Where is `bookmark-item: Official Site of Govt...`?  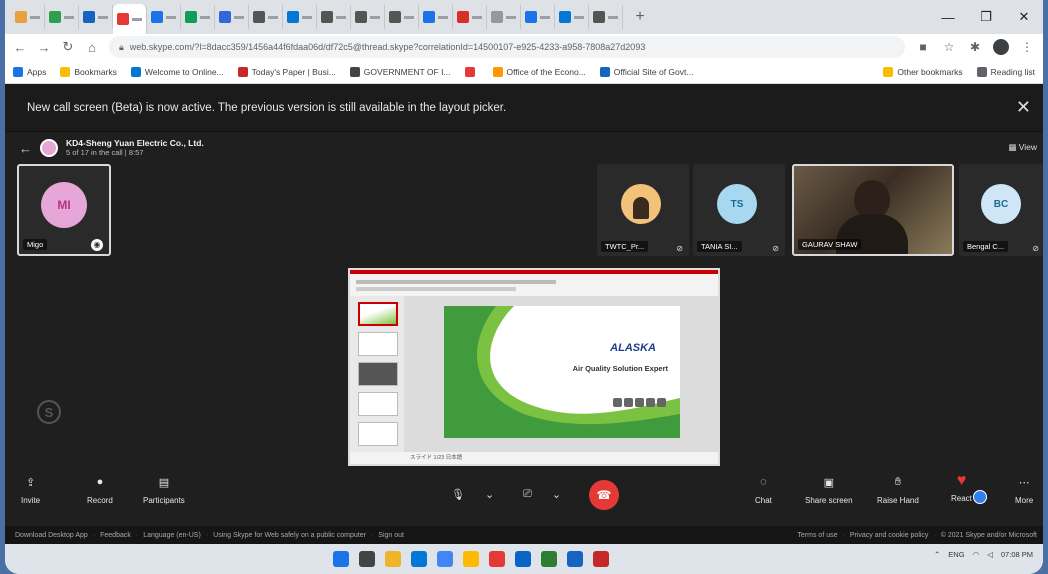 bookmark-item: Official Site of Govt... is located at coordinates (646, 71).